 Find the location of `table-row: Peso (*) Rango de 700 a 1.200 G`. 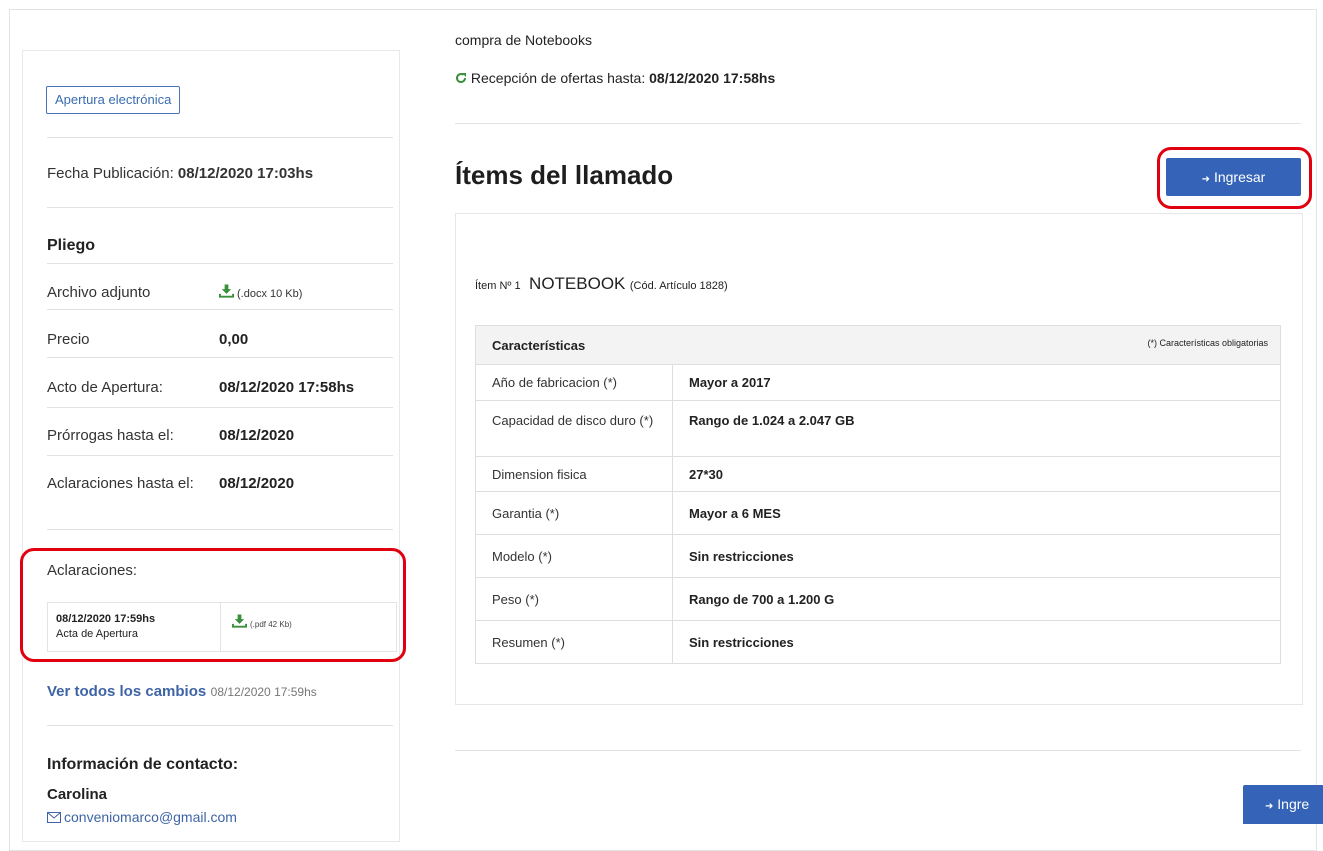

table-row: Peso (*) Rango de 700 a 1.200 G is located at coordinates (878, 599).